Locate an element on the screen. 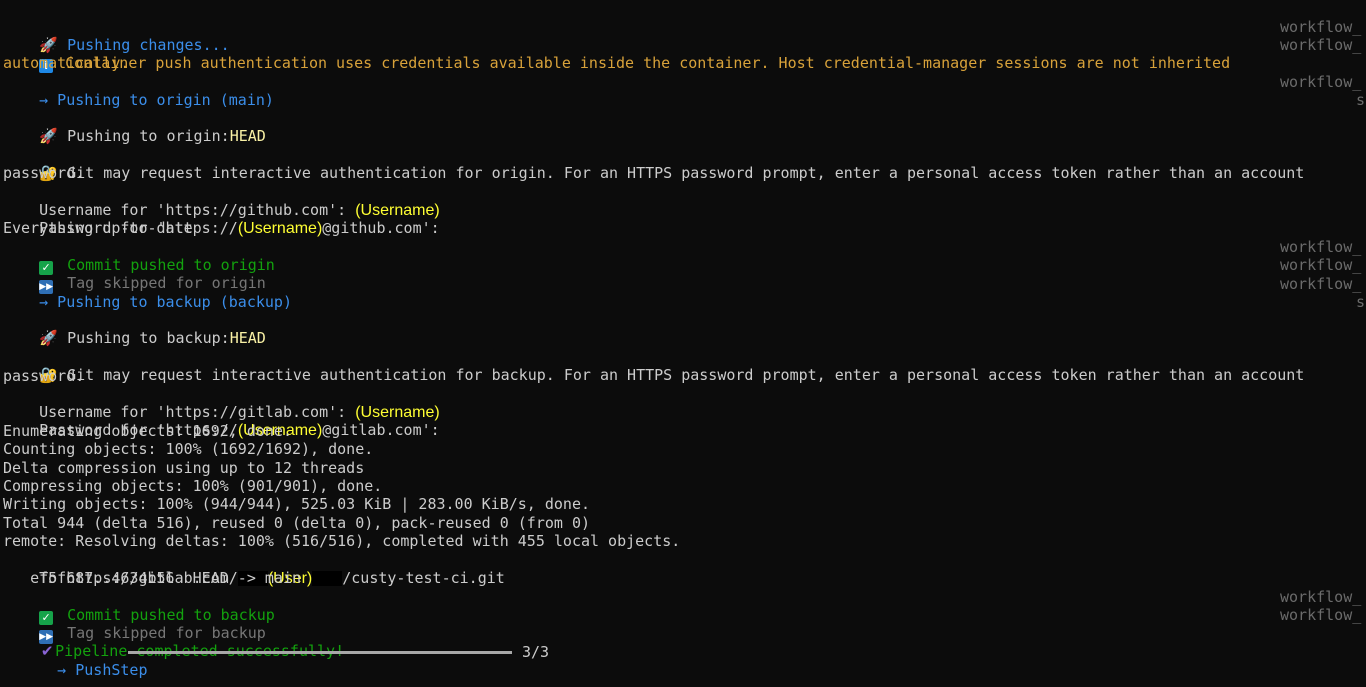 This screenshot has height=687, width=1366. log-line-push-origin-head: 🚀 Pushing to origin:HEAD is located at coordinates (152, 136).